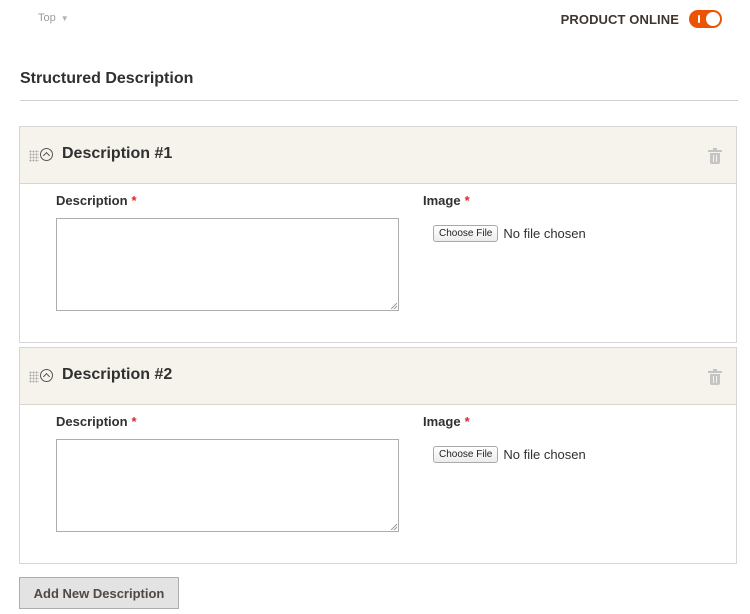  I want to click on scope-switcher: Top ▼, so click(53, 18).